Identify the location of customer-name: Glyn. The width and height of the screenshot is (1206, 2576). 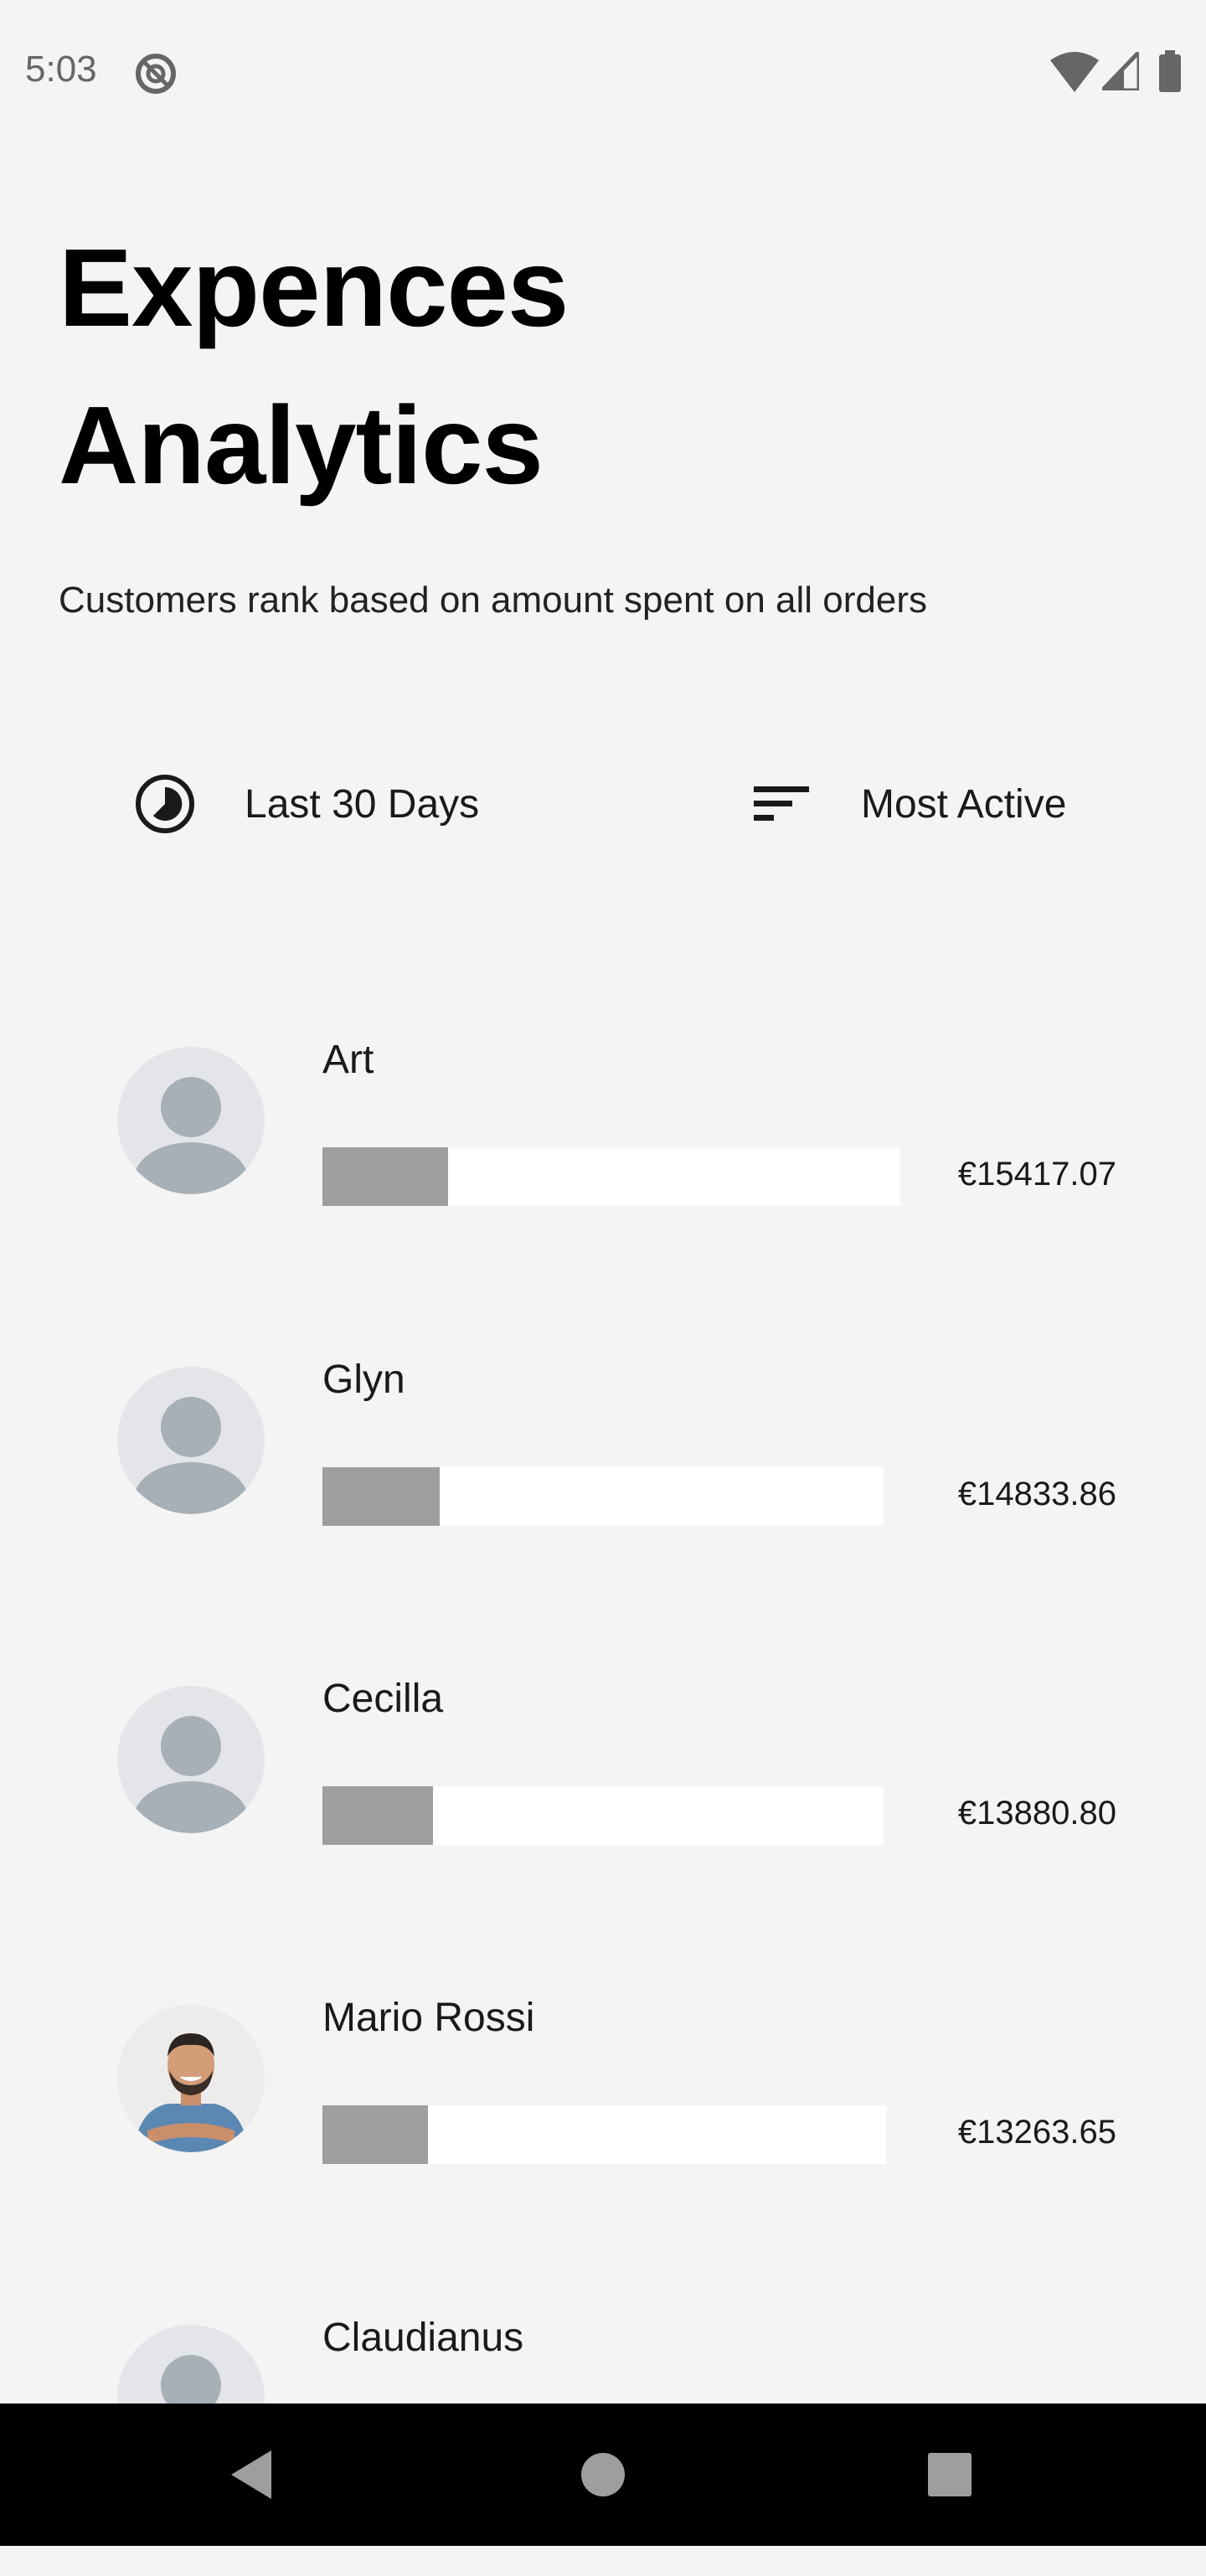
(363, 1380).